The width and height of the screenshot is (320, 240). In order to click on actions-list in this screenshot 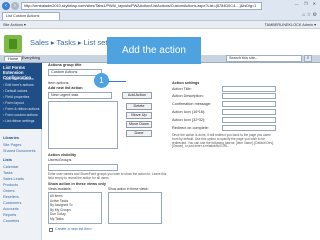, I will do `click(83, 125)`.